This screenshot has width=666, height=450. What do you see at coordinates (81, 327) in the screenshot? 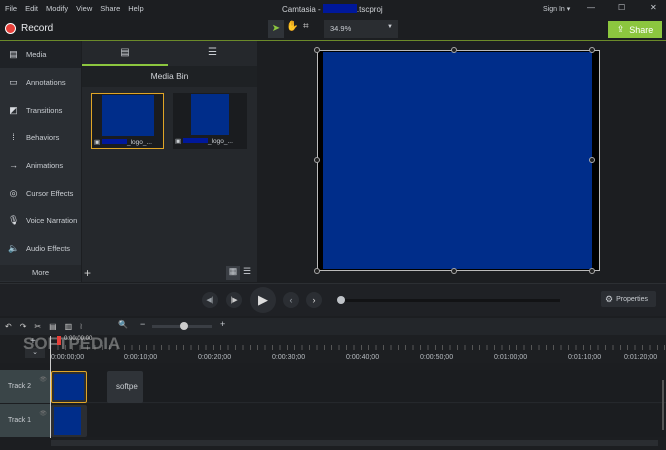
I see `split-icon: ⧘` at bounding box center [81, 327].